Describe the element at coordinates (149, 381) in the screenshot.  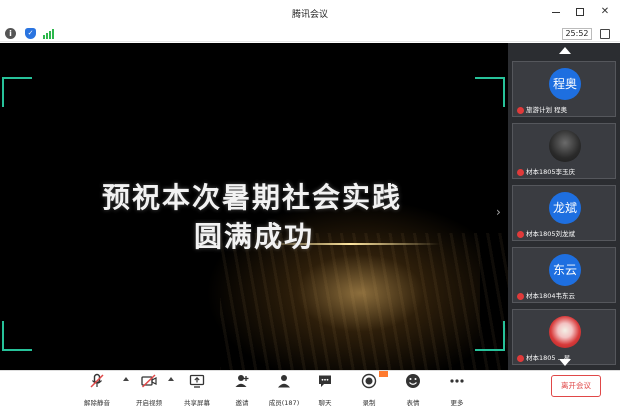
I see `video-off-icon` at that location.